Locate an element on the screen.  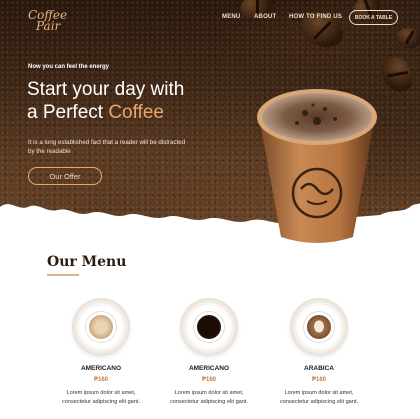
hero-tagline: Now you can feel the energy is located at coordinates (69, 67).